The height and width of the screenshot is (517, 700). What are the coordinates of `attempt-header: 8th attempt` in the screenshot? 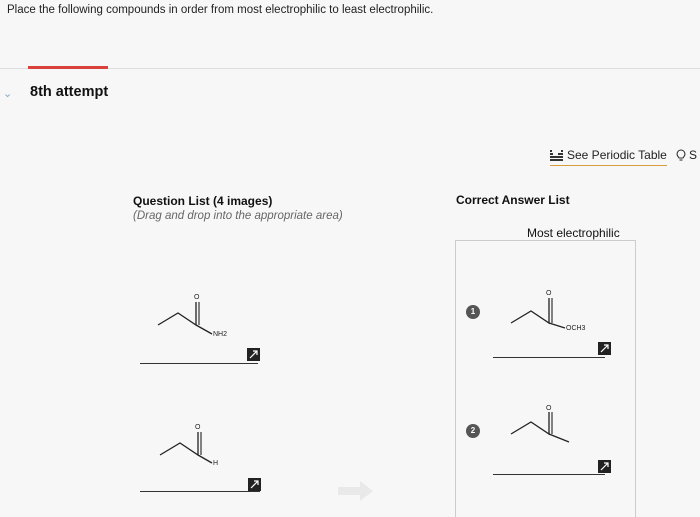 It's located at (69, 92).